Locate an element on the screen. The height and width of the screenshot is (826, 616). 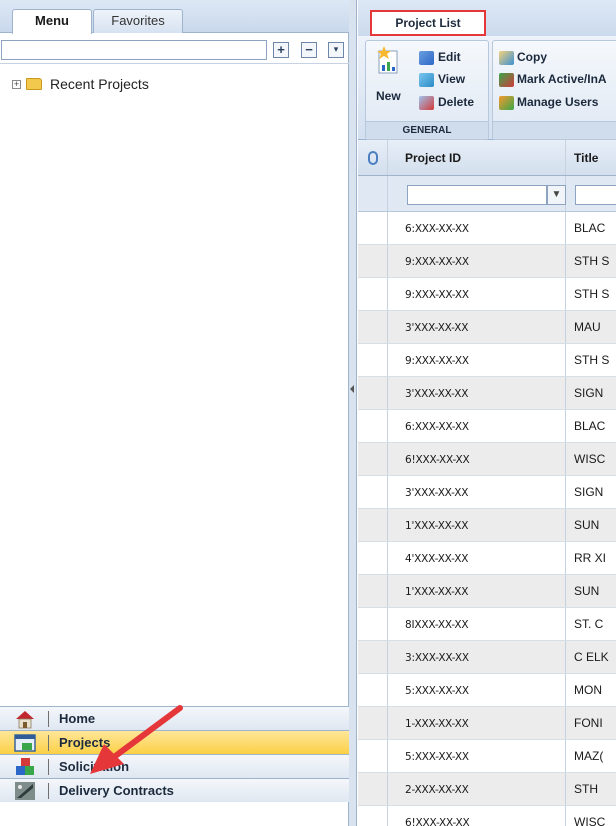
table-row: 1-XXX-XX-XX FONI is located at coordinates (487, 723).